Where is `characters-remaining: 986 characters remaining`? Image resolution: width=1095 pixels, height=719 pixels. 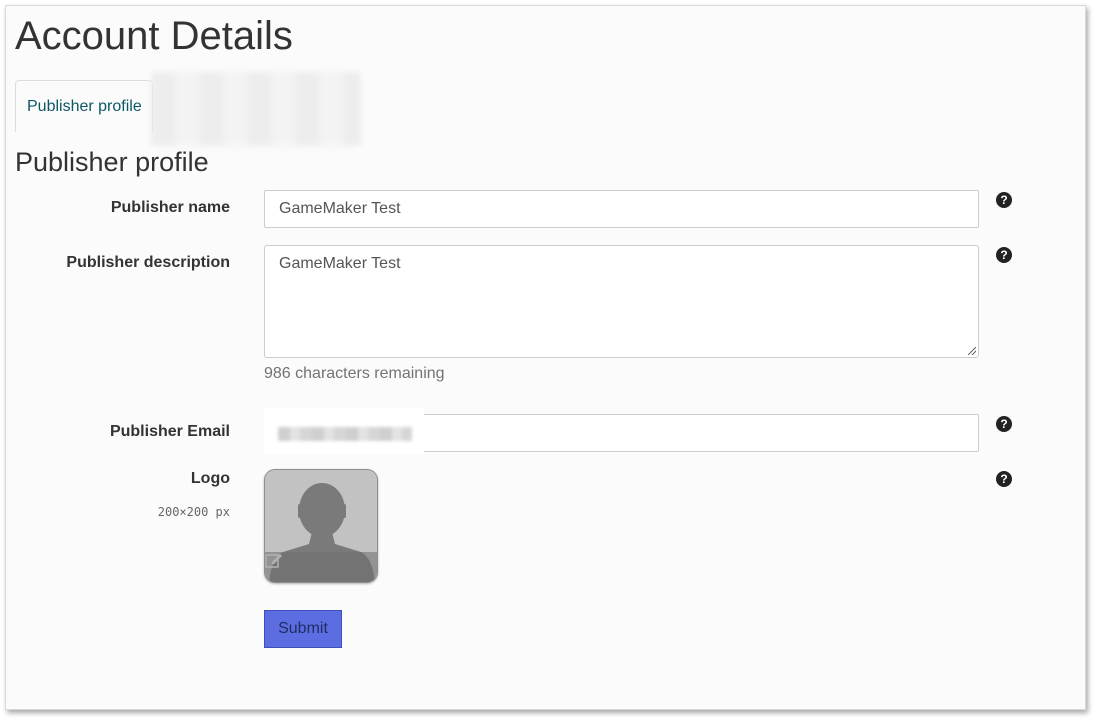 characters-remaining: 986 characters remaining is located at coordinates (354, 373).